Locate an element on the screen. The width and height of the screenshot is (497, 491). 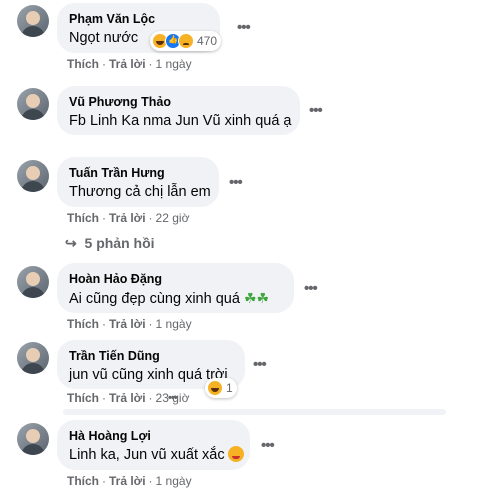
commenter-name: Tuấn Trần Hưng is located at coordinates (138, 173).